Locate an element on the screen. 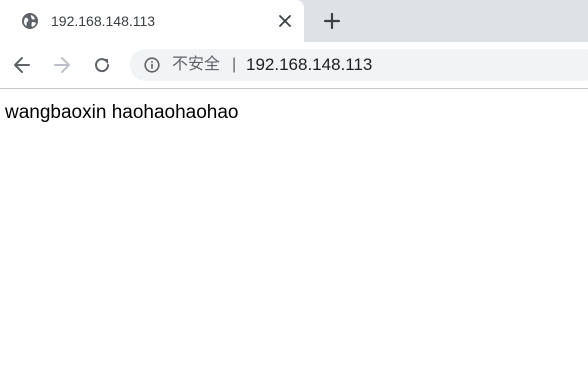 This screenshot has height=384, width=588. info-icon is located at coordinates (152, 65).